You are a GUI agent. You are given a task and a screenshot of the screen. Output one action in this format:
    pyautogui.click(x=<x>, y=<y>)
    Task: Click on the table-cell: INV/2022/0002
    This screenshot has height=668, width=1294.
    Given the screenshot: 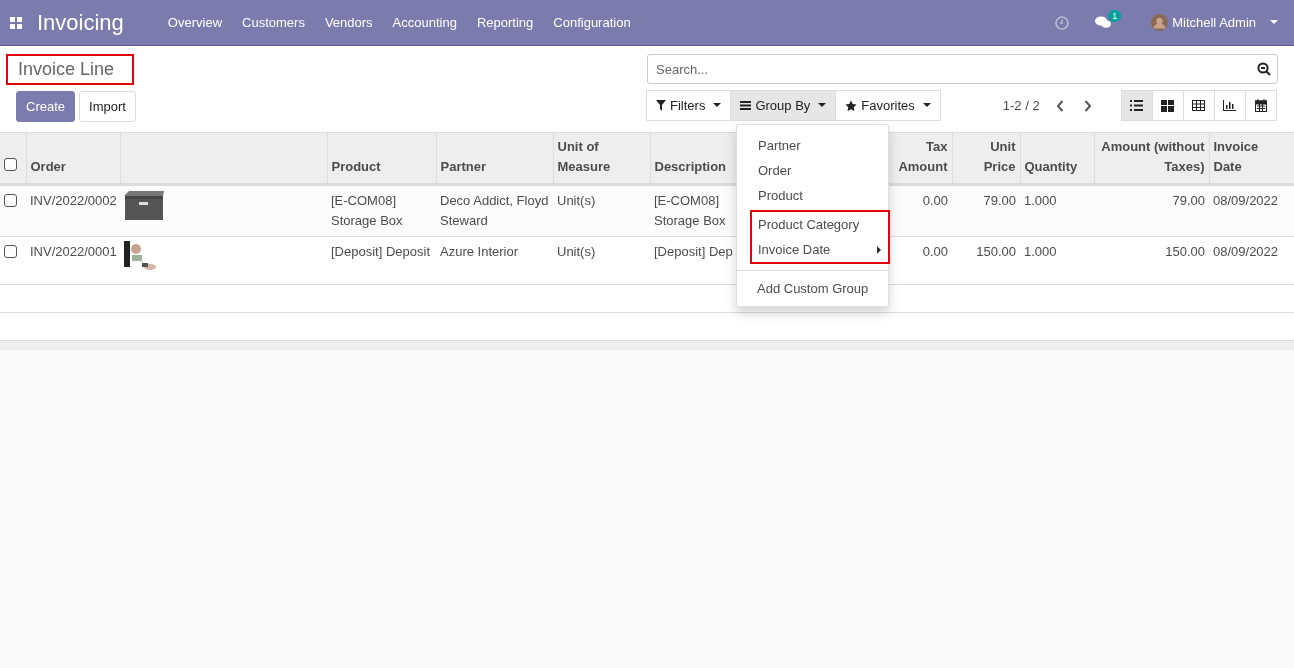 What is the action you would take?
    pyautogui.click(x=73, y=200)
    